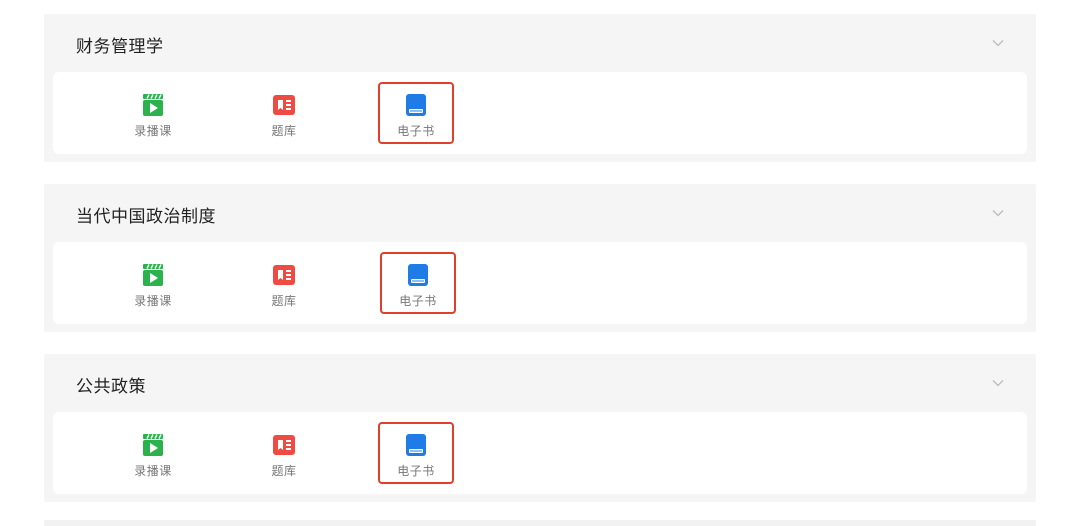  What do you see at coordinates (540, 523) in the screenshot?
I see `next-card-edge` at bounding box center [540, 523].